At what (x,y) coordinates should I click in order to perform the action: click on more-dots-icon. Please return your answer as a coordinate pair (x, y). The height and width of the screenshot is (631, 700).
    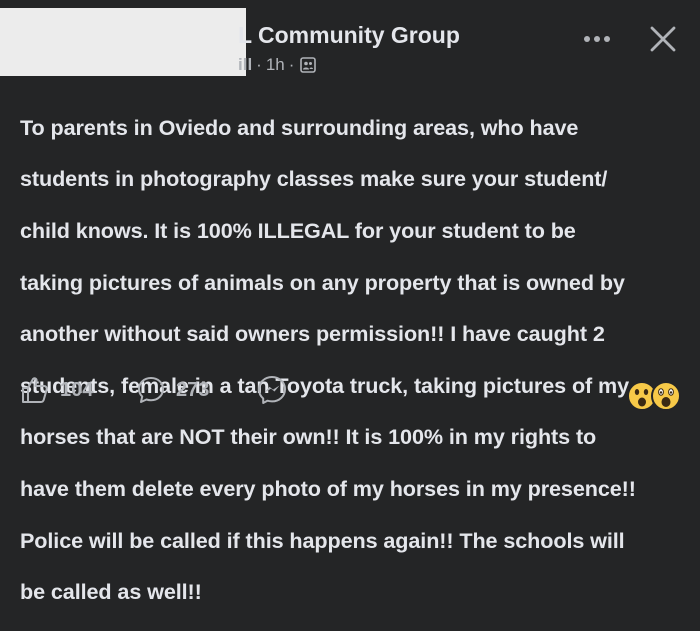
    Looking at the image, I should click on (597, 39).